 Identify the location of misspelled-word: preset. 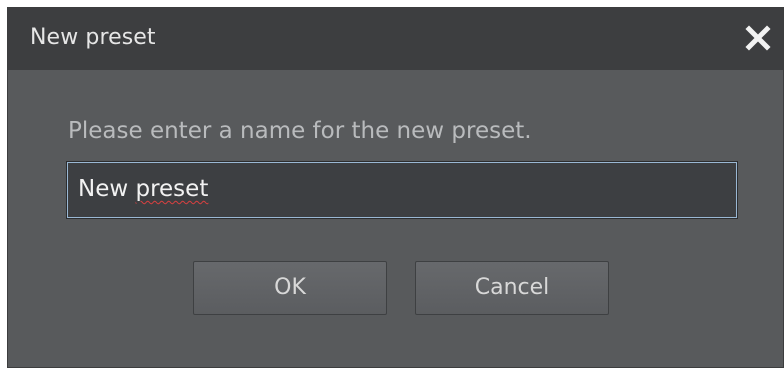
(172, 189).